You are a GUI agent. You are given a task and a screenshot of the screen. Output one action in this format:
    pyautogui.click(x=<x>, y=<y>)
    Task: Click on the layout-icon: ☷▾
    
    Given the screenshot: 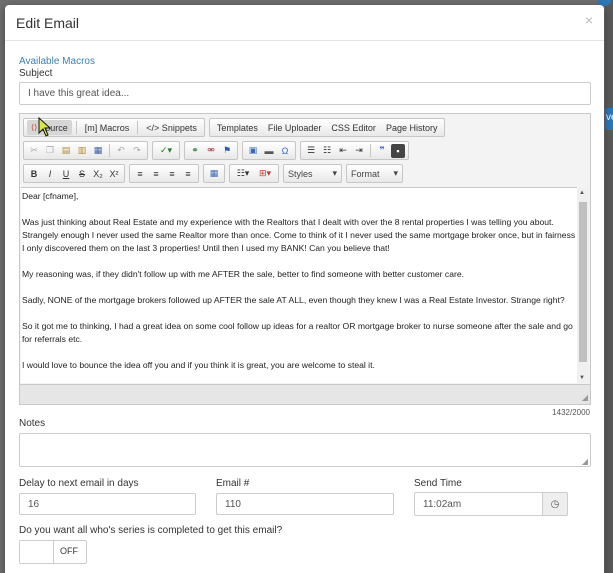 What is the action you would take?
    pyautogui.click(x=243, y=174)
    